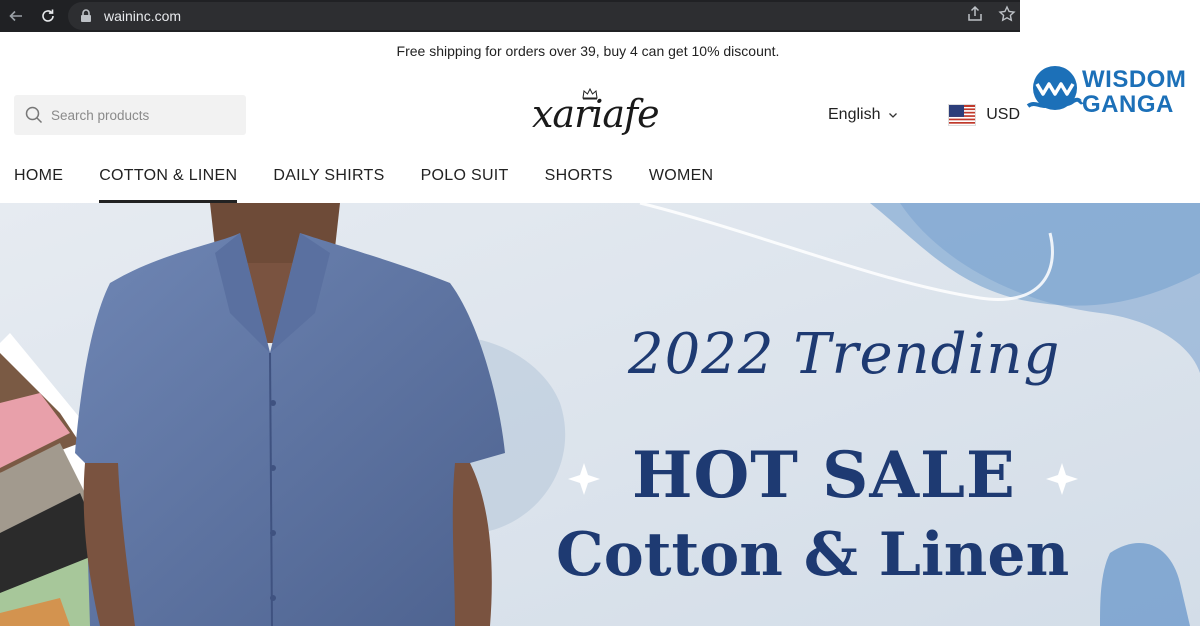  Describe the element at coordinates (38, 176) in the screenshot. I see `nav-item-home: HOME` at that location.